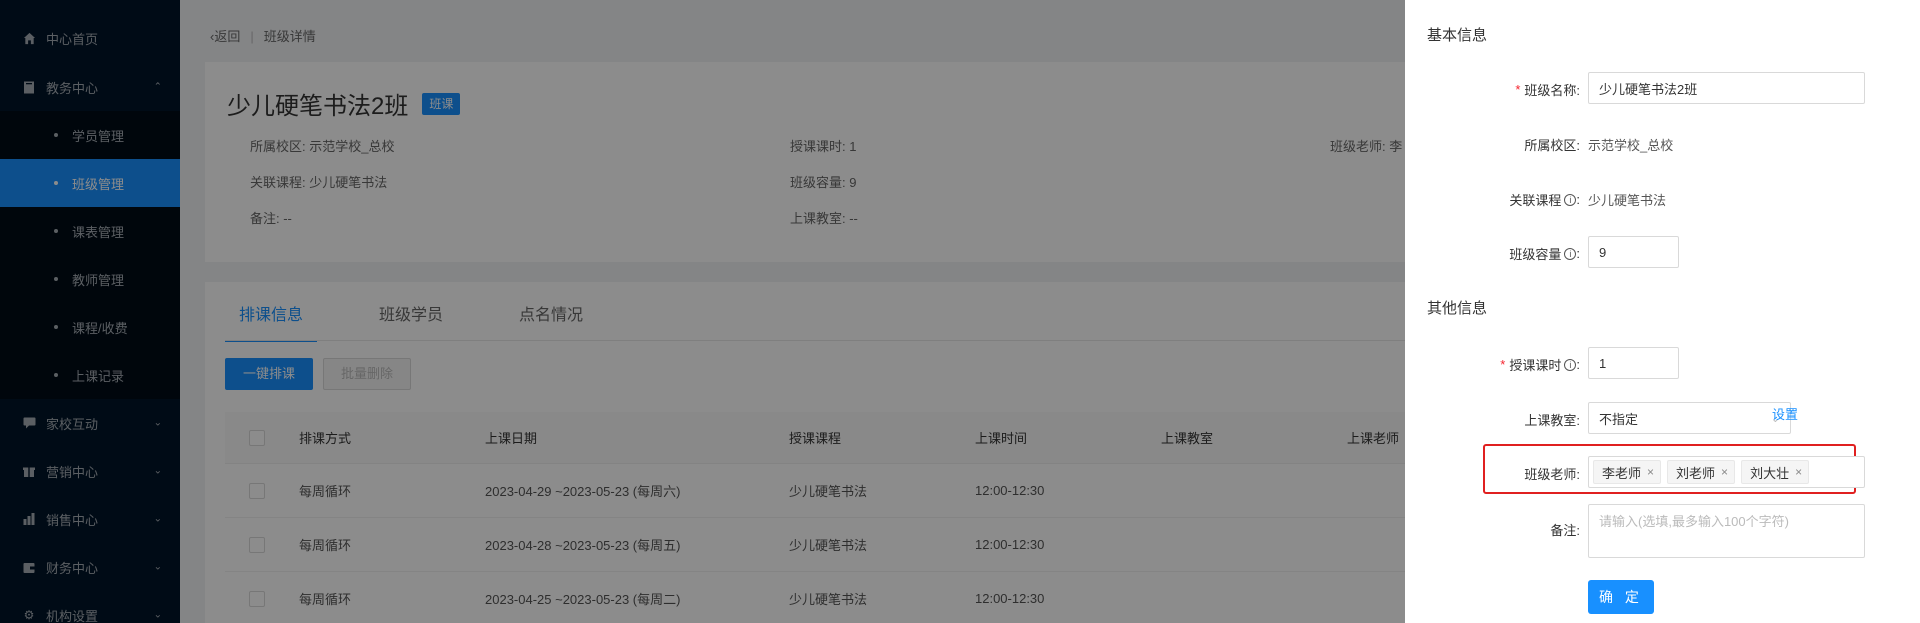 The image size is (1920, 623). Describe the element at coordinates (1544, 200) in the screenshot. I see `course-label: 关联课程 i:` at that location.